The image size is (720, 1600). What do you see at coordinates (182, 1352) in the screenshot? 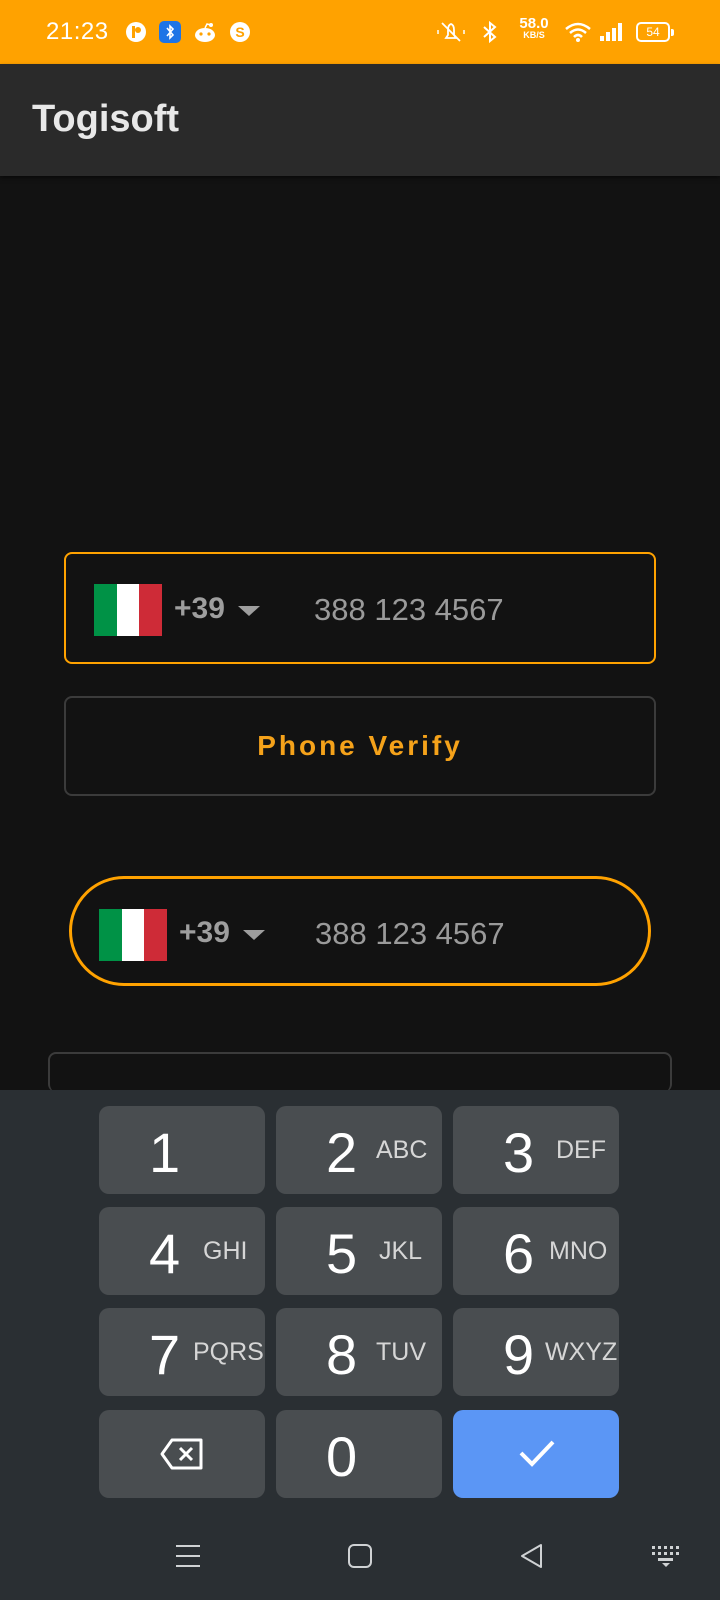
I see `key-7: 7 PQRS` at bounding box center [182, 1352].